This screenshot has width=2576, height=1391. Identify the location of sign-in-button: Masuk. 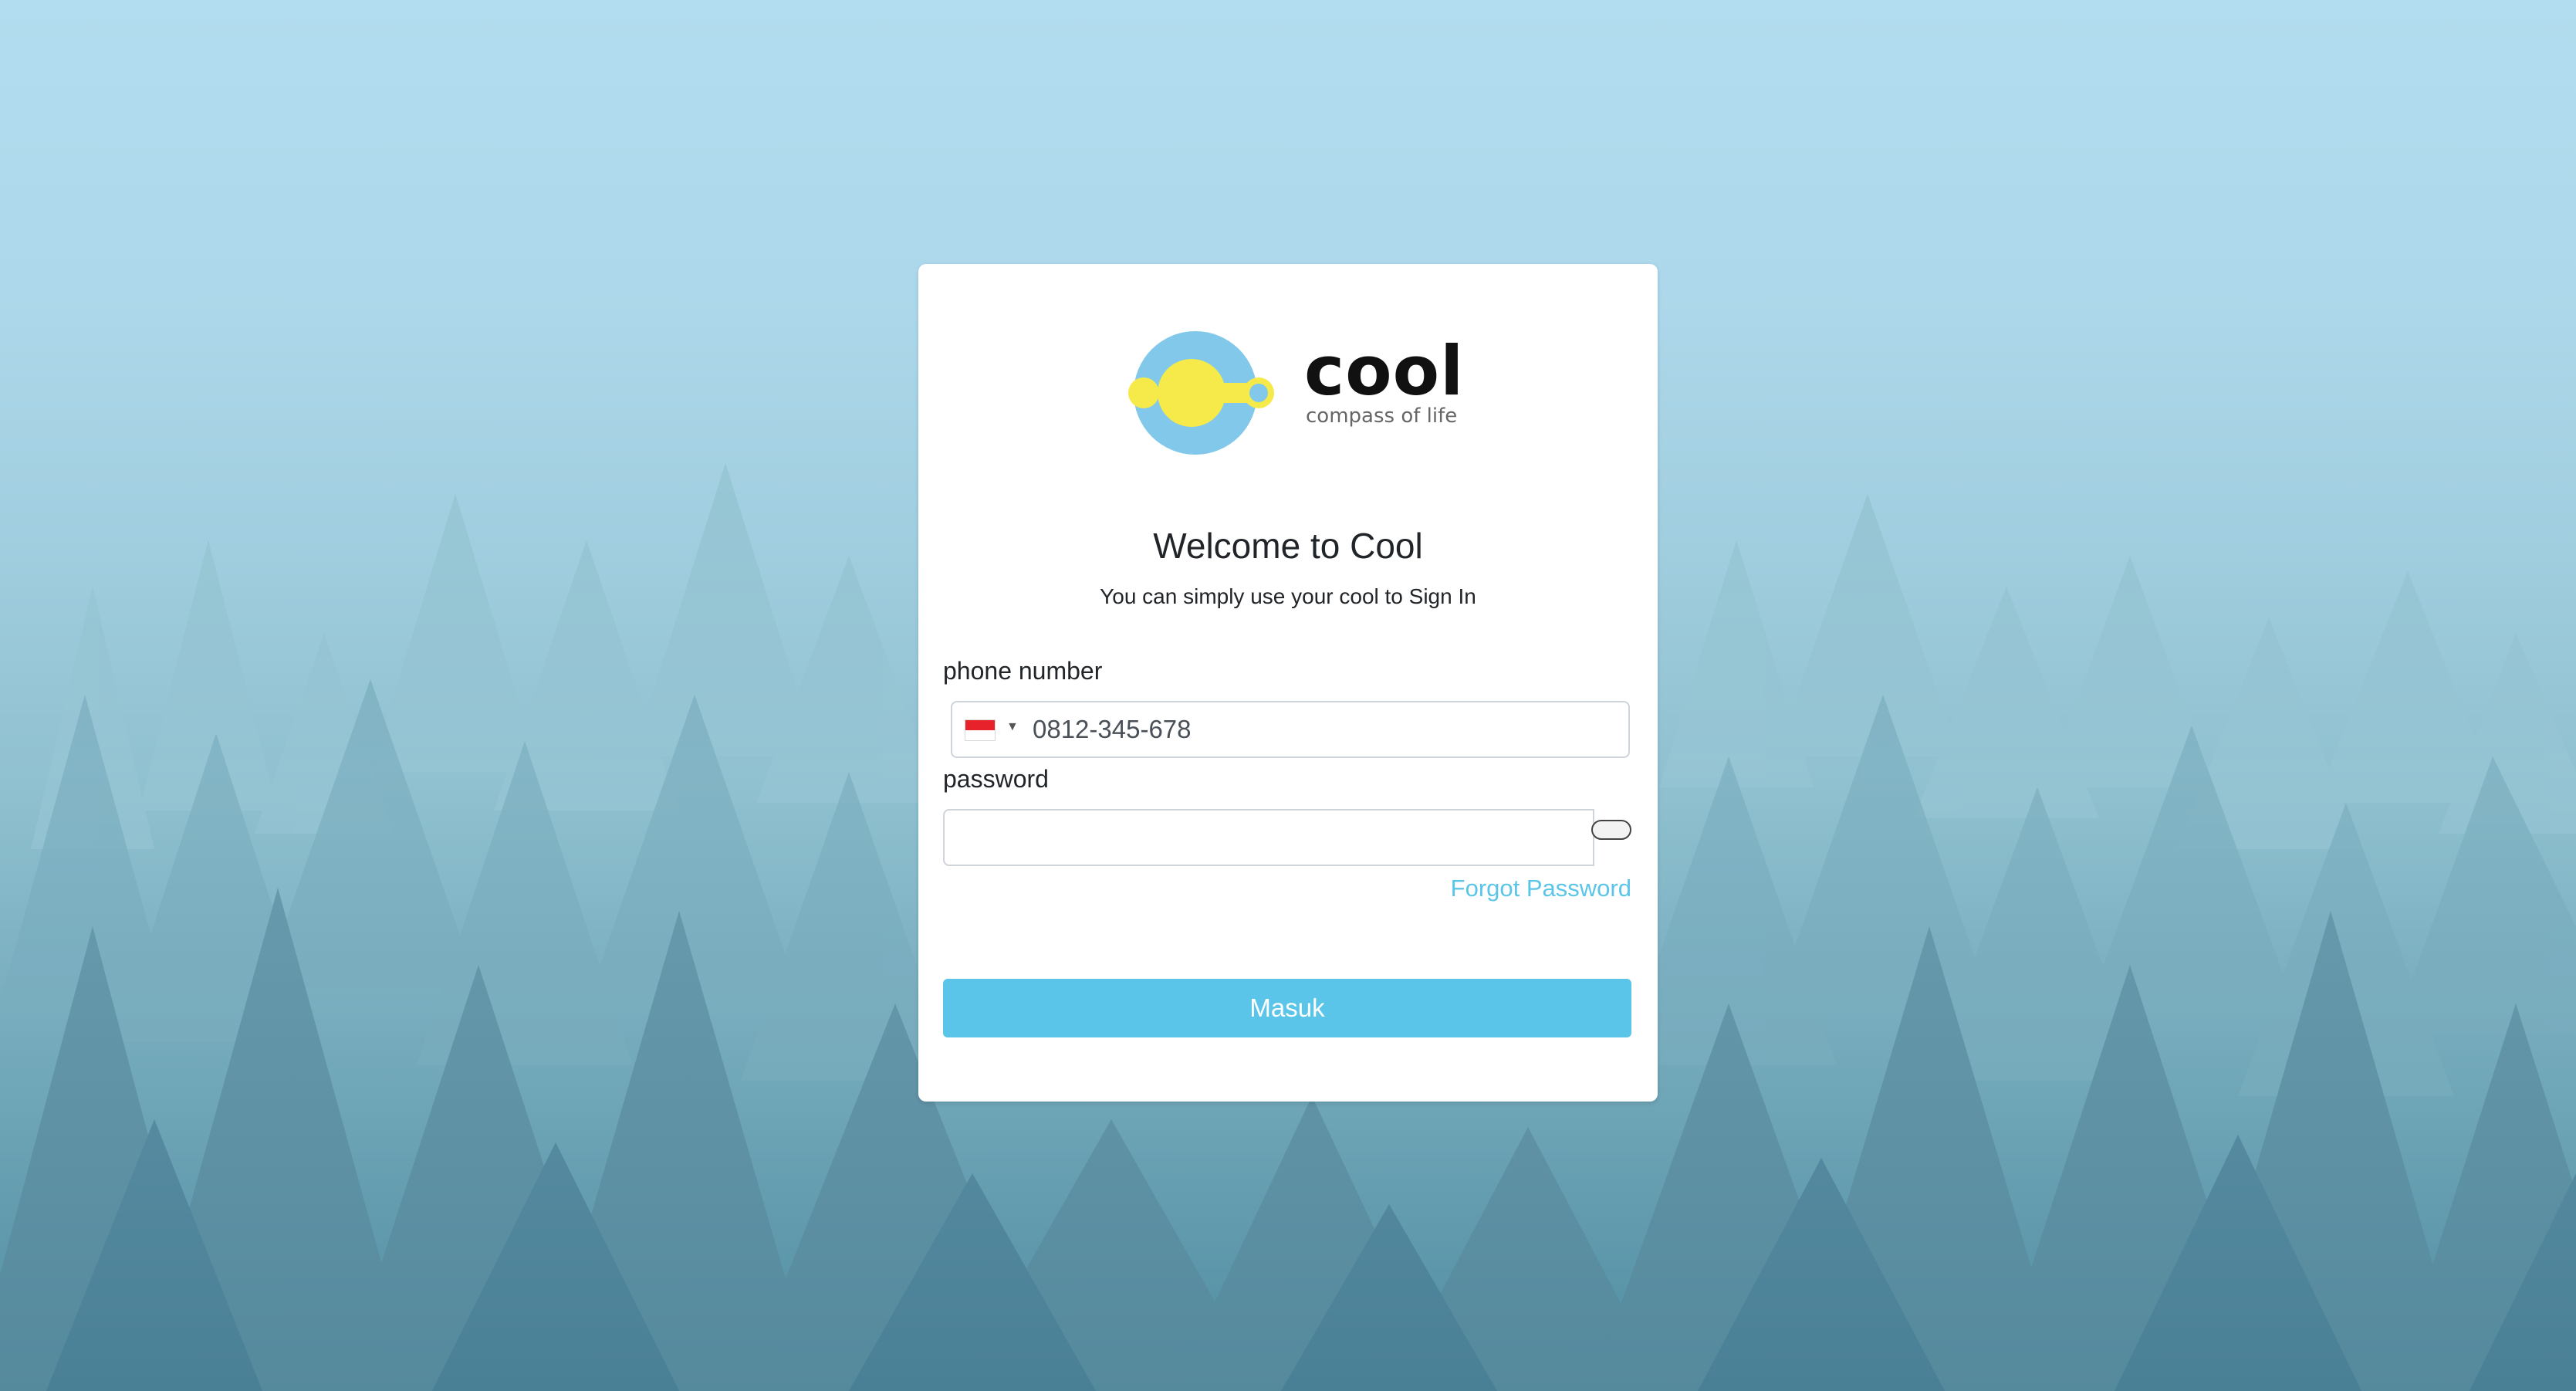
(1287, 1008).